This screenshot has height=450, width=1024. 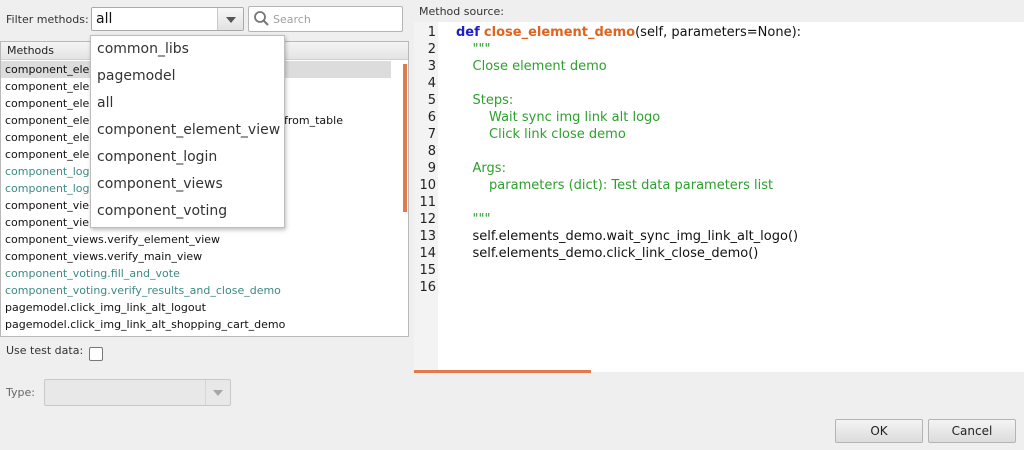 I want to click on methods-scrollbar, so click(x=405, y=138).